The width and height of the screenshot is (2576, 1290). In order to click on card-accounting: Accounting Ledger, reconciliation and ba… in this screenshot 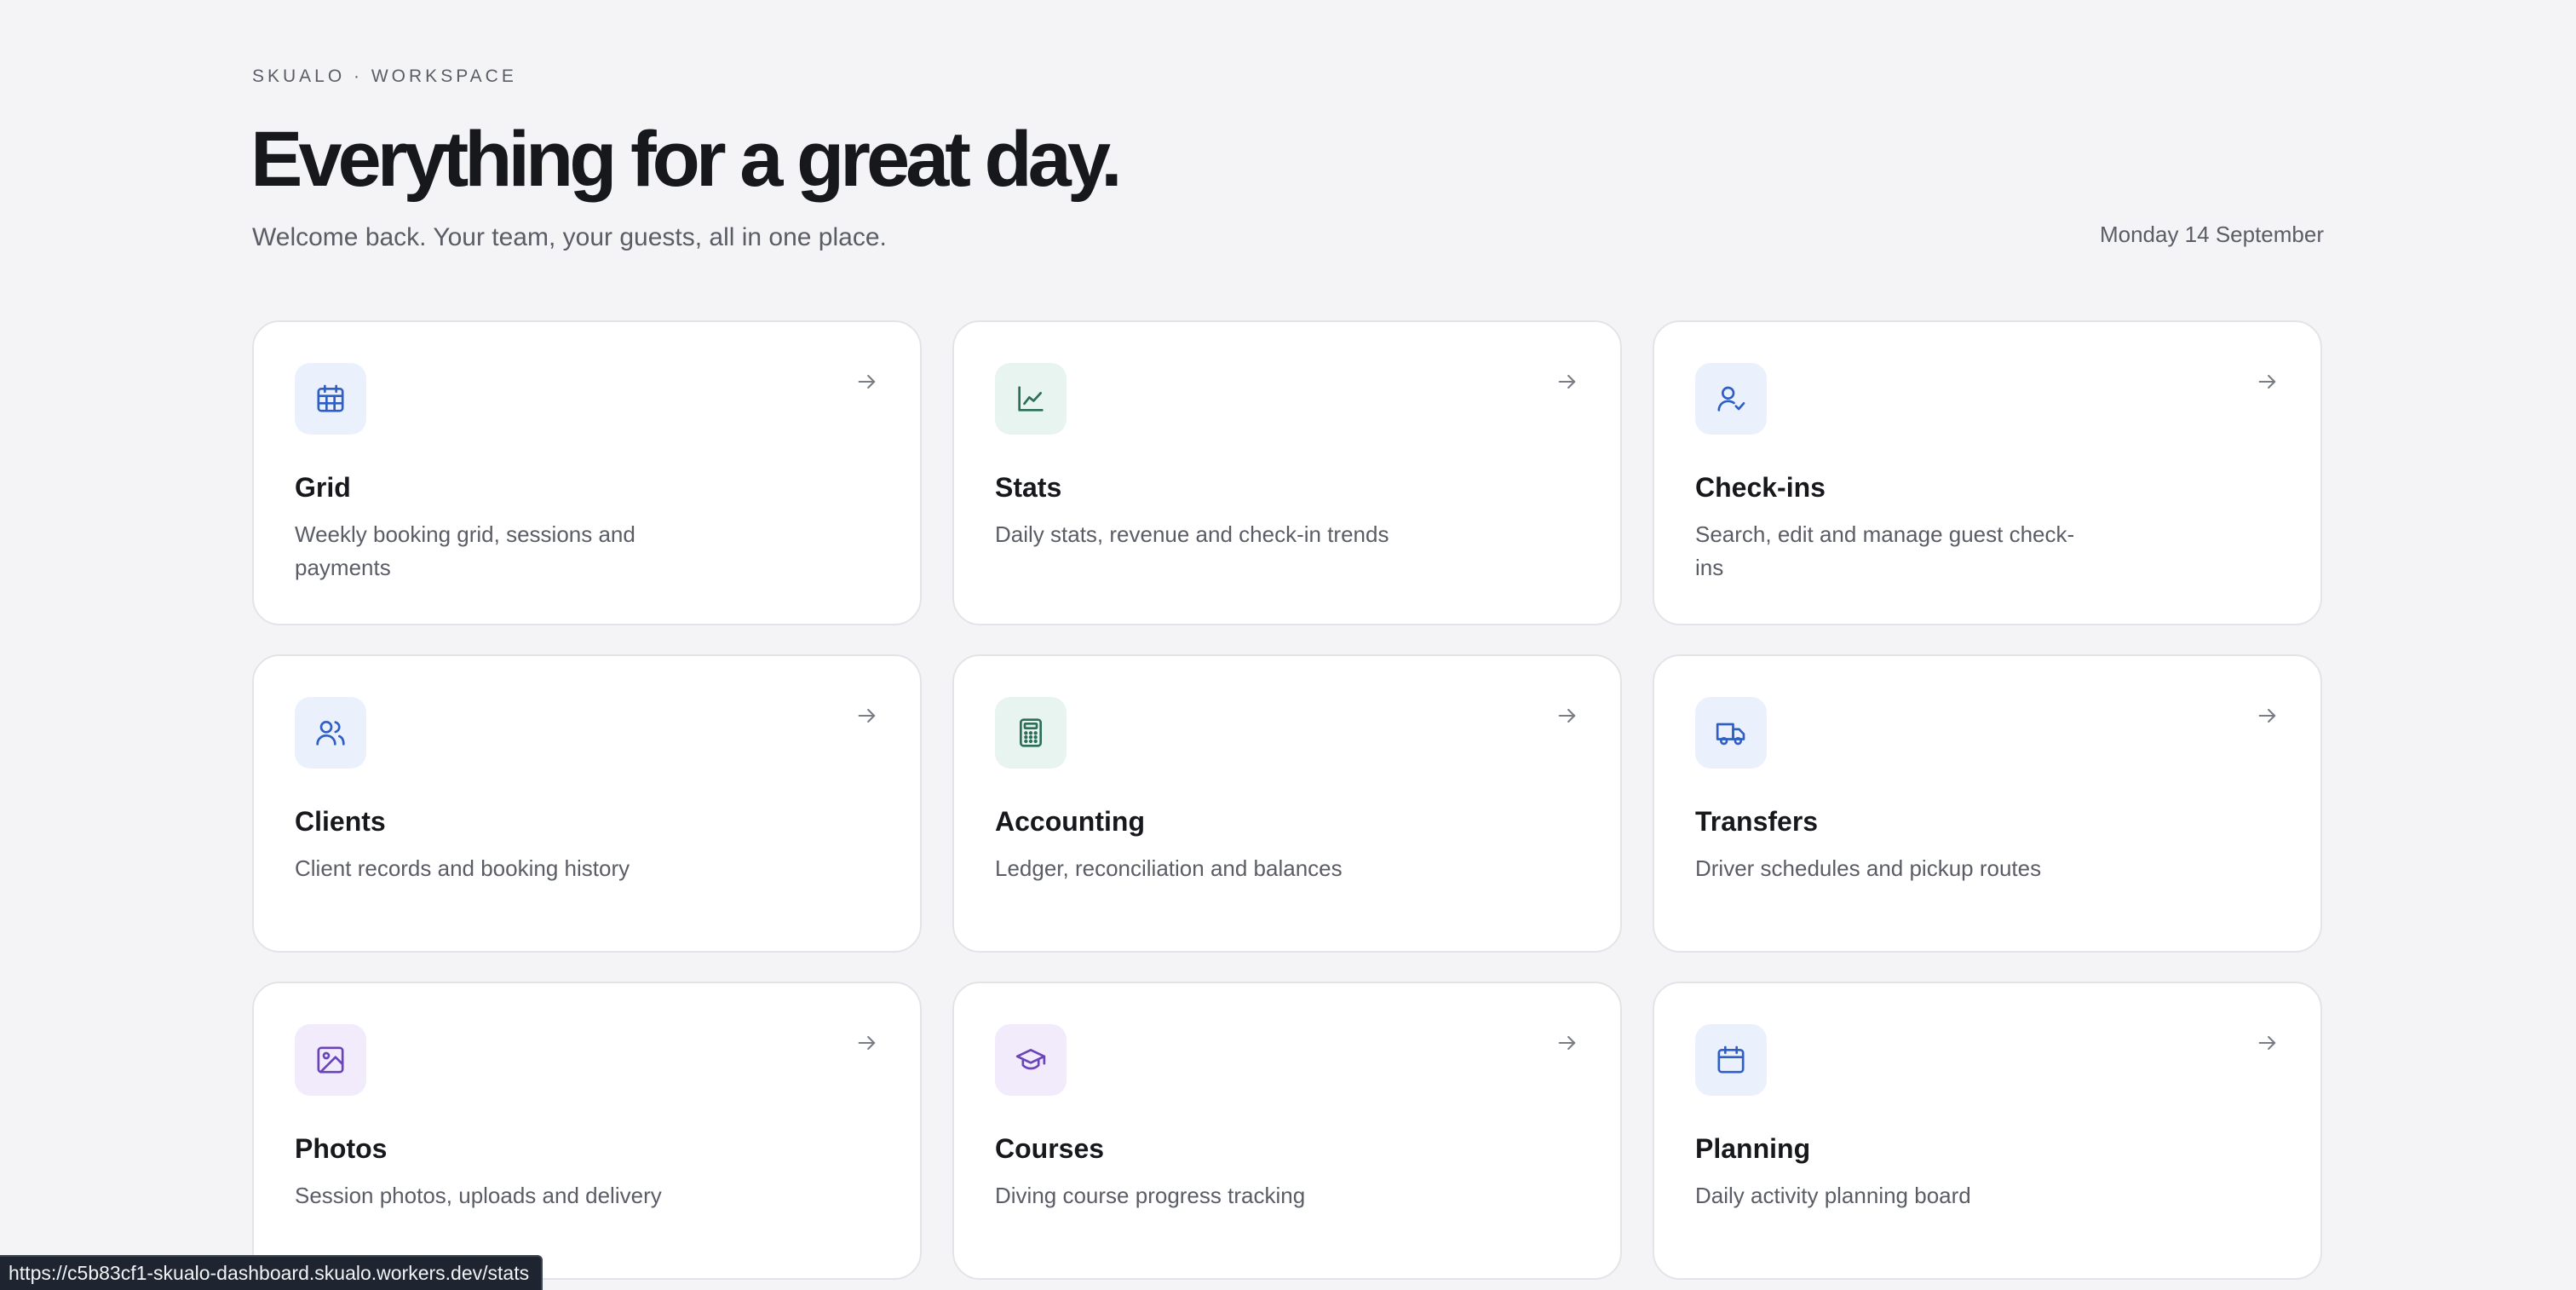, I will do `click(1287, 804)`.